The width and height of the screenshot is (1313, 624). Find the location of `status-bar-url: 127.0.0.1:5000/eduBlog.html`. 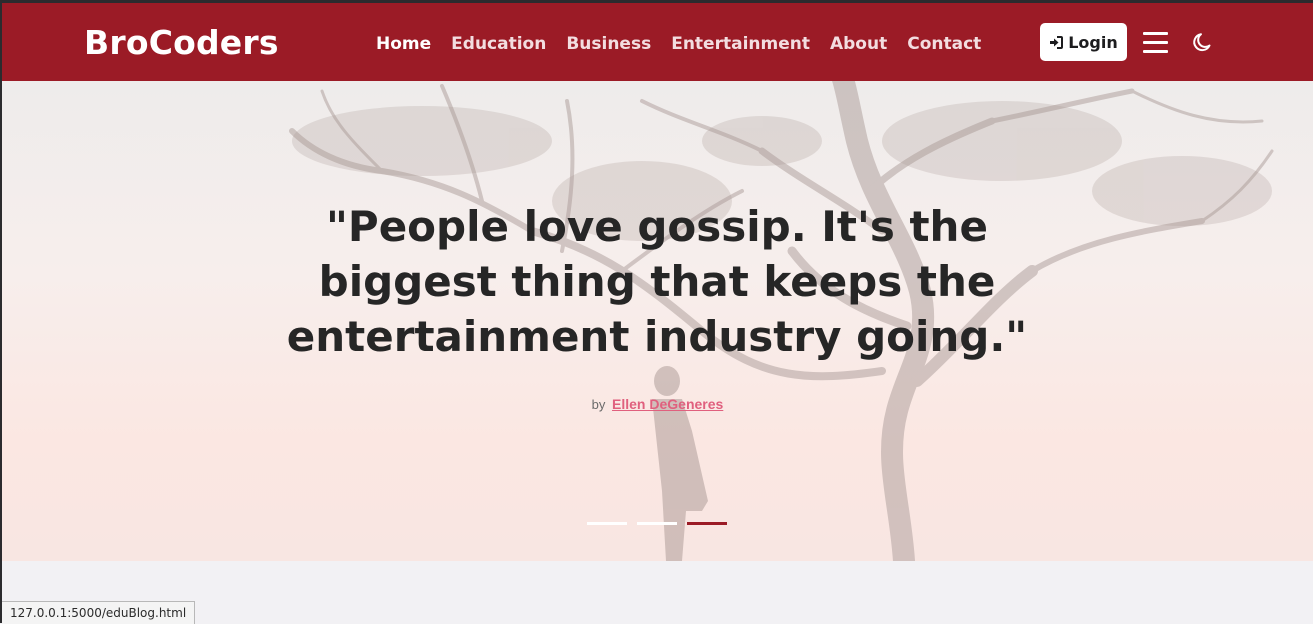

status-bar-url: 127.0.0.1:5000/eduBlog.html is located at coordinates (99, 612).